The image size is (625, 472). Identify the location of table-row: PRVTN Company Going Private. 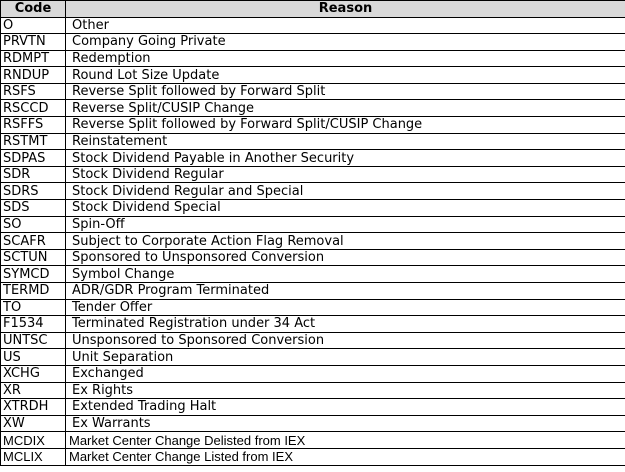
(312, 42).